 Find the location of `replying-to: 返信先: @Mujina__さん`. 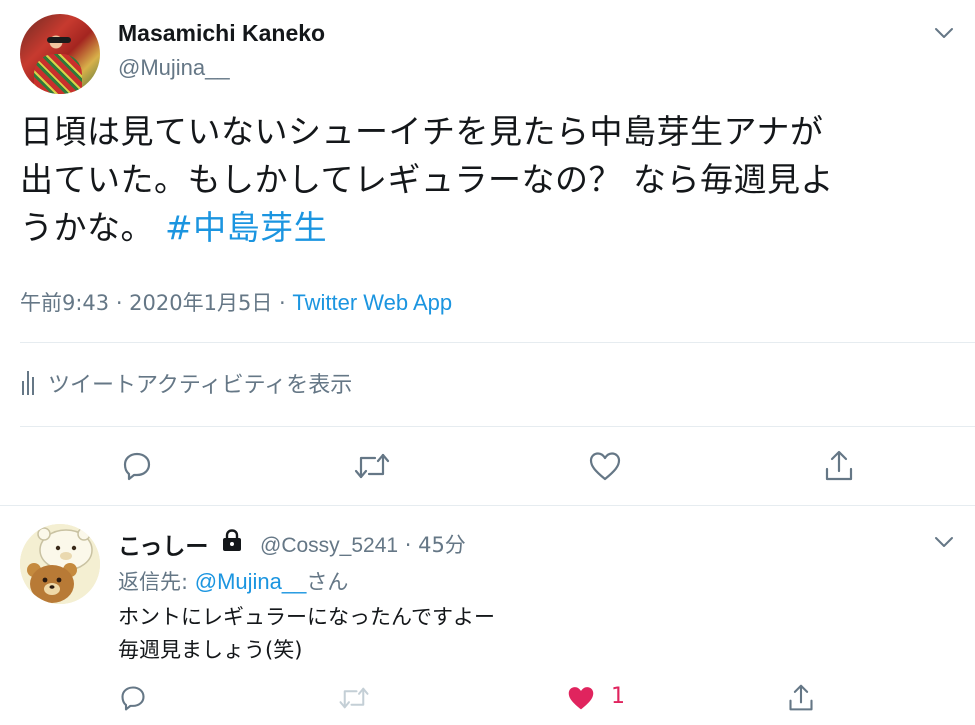

replying-to: 返信先: @Mujina__さん is located at coordinates (233, 581).